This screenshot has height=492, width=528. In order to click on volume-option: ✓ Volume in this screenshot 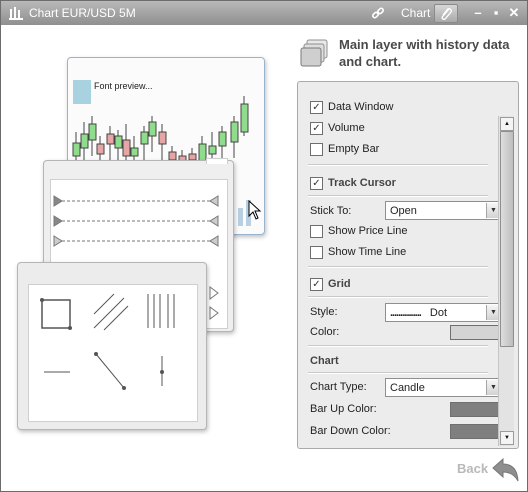, I will do `click(337, 128)`.